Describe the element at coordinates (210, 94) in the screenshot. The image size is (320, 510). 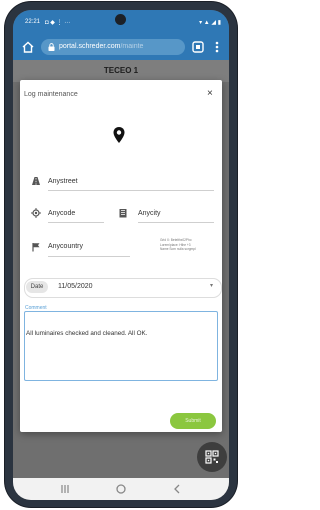
I see `close-icon: ×` at that location.